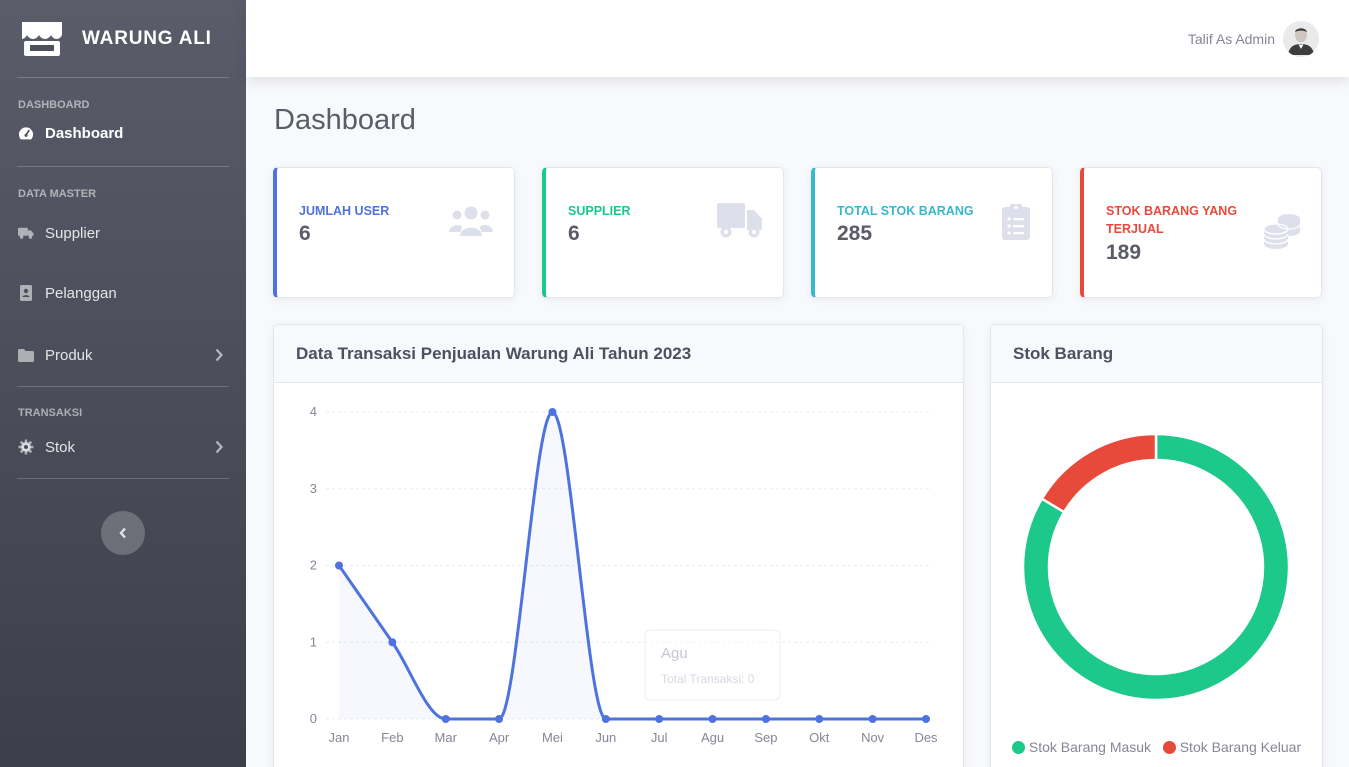  I want to click on legend-label: Stok Barang Masuk, so click(1090, 747).